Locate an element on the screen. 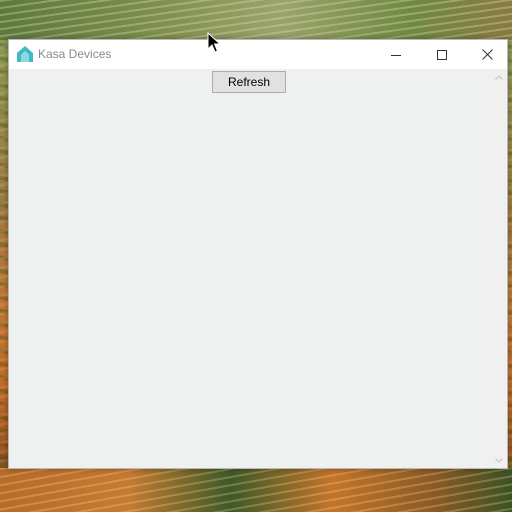 The image size is (512, 512). refresh-button: Refresh is located at coordinates (249, 82).